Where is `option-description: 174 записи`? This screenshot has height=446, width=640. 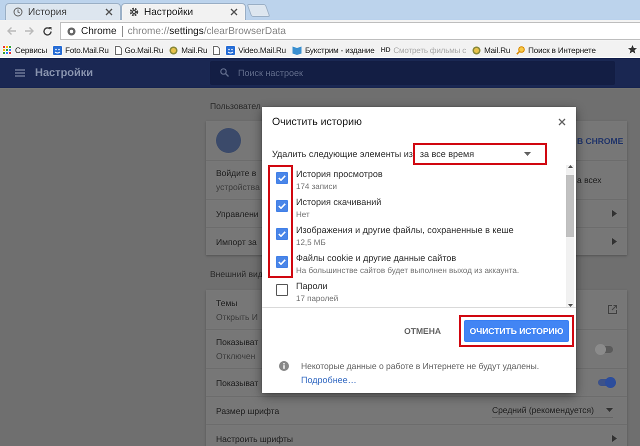
option-description: 174 записи is located at coordinates (317, 186).